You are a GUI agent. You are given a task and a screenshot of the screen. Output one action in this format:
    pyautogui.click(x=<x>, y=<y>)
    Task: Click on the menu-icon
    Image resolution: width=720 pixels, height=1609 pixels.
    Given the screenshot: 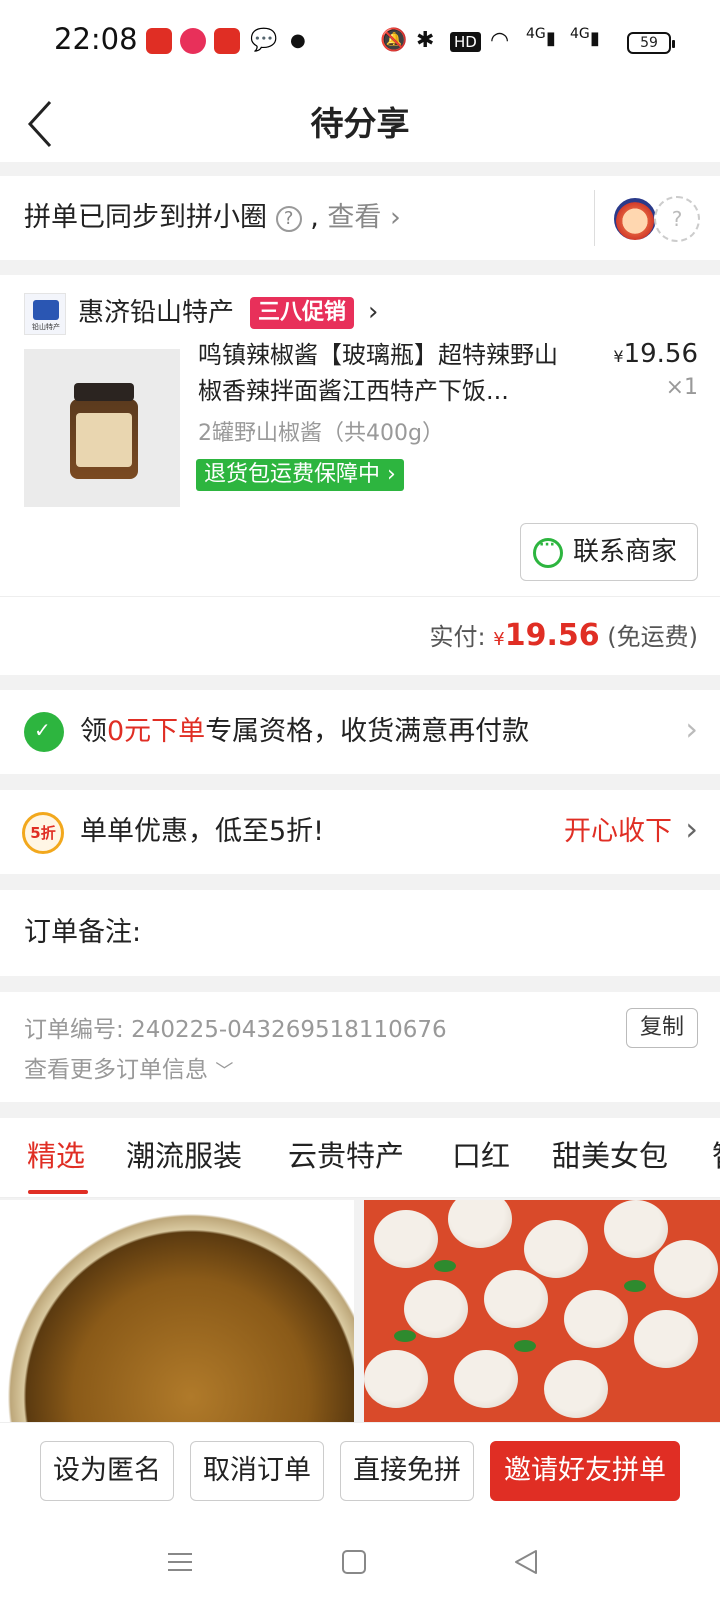 What is the action you would take?
    pyautogui.click(x=180, y=1562)
    